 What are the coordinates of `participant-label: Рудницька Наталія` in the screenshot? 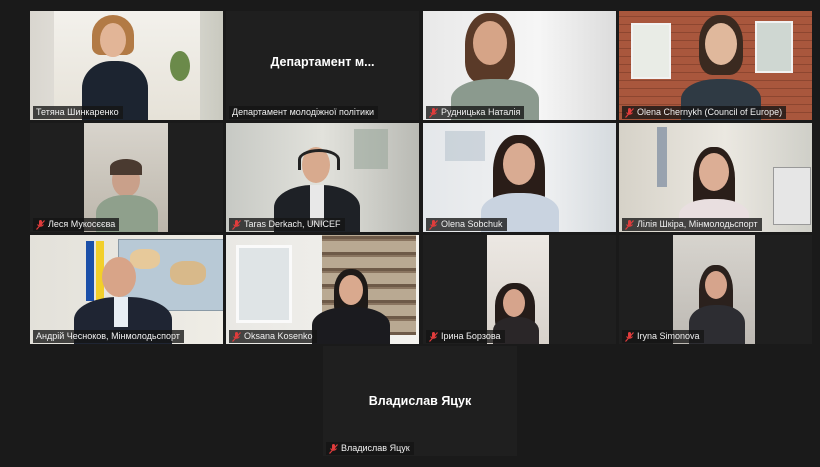 It's located at (475, 112).